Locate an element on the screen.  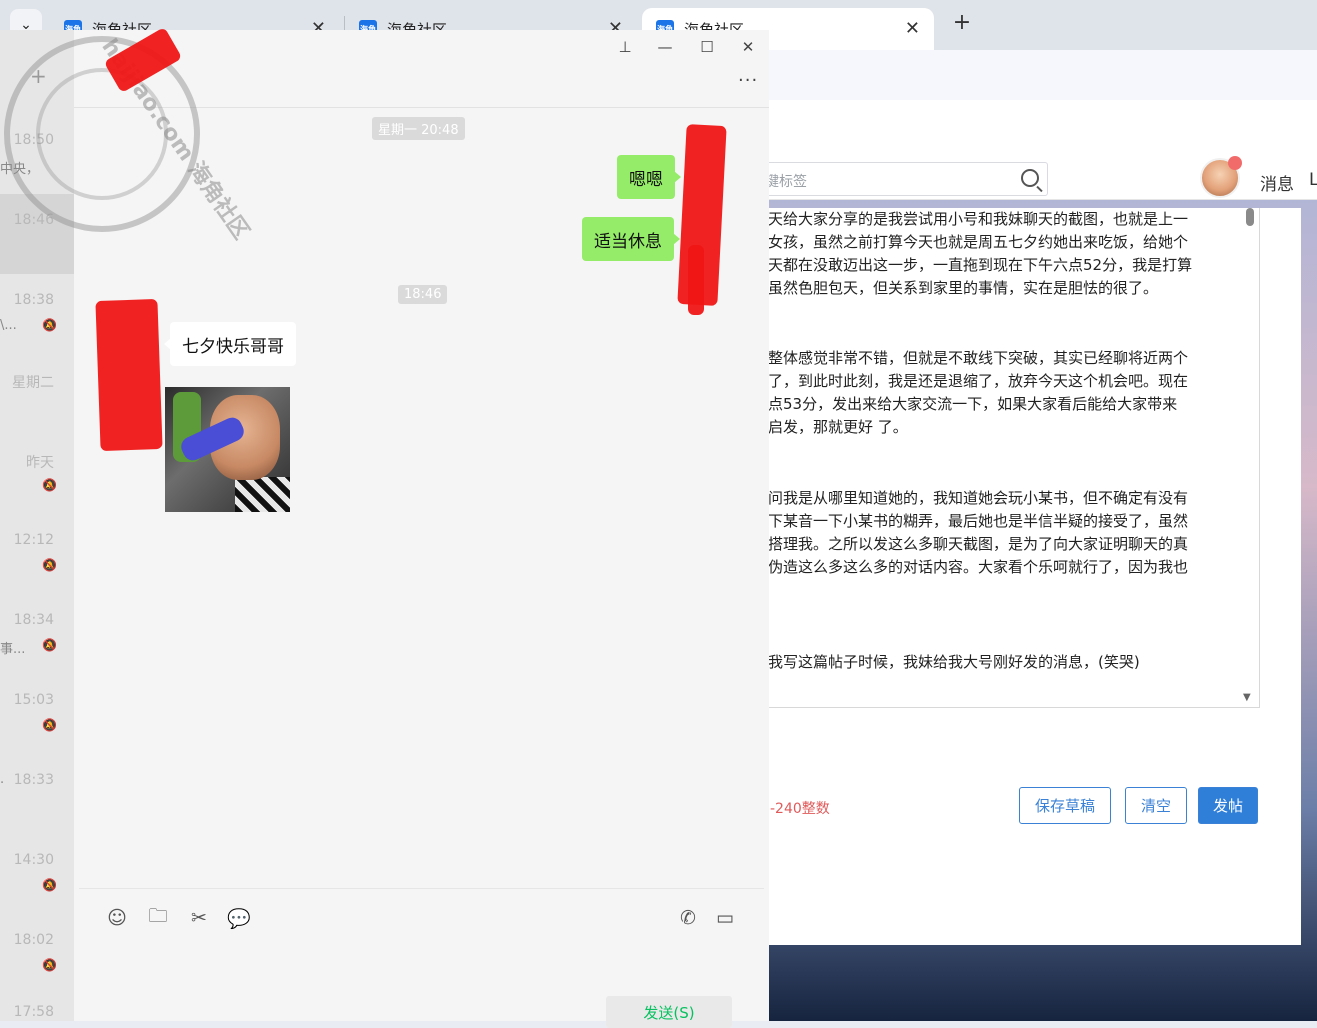
chat-list-snippet: . is located at coordinates (2, 779).